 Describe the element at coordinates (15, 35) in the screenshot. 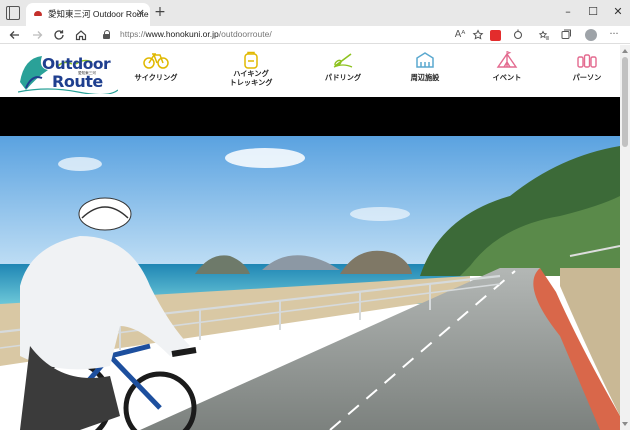

I see `back-icon` at that location.